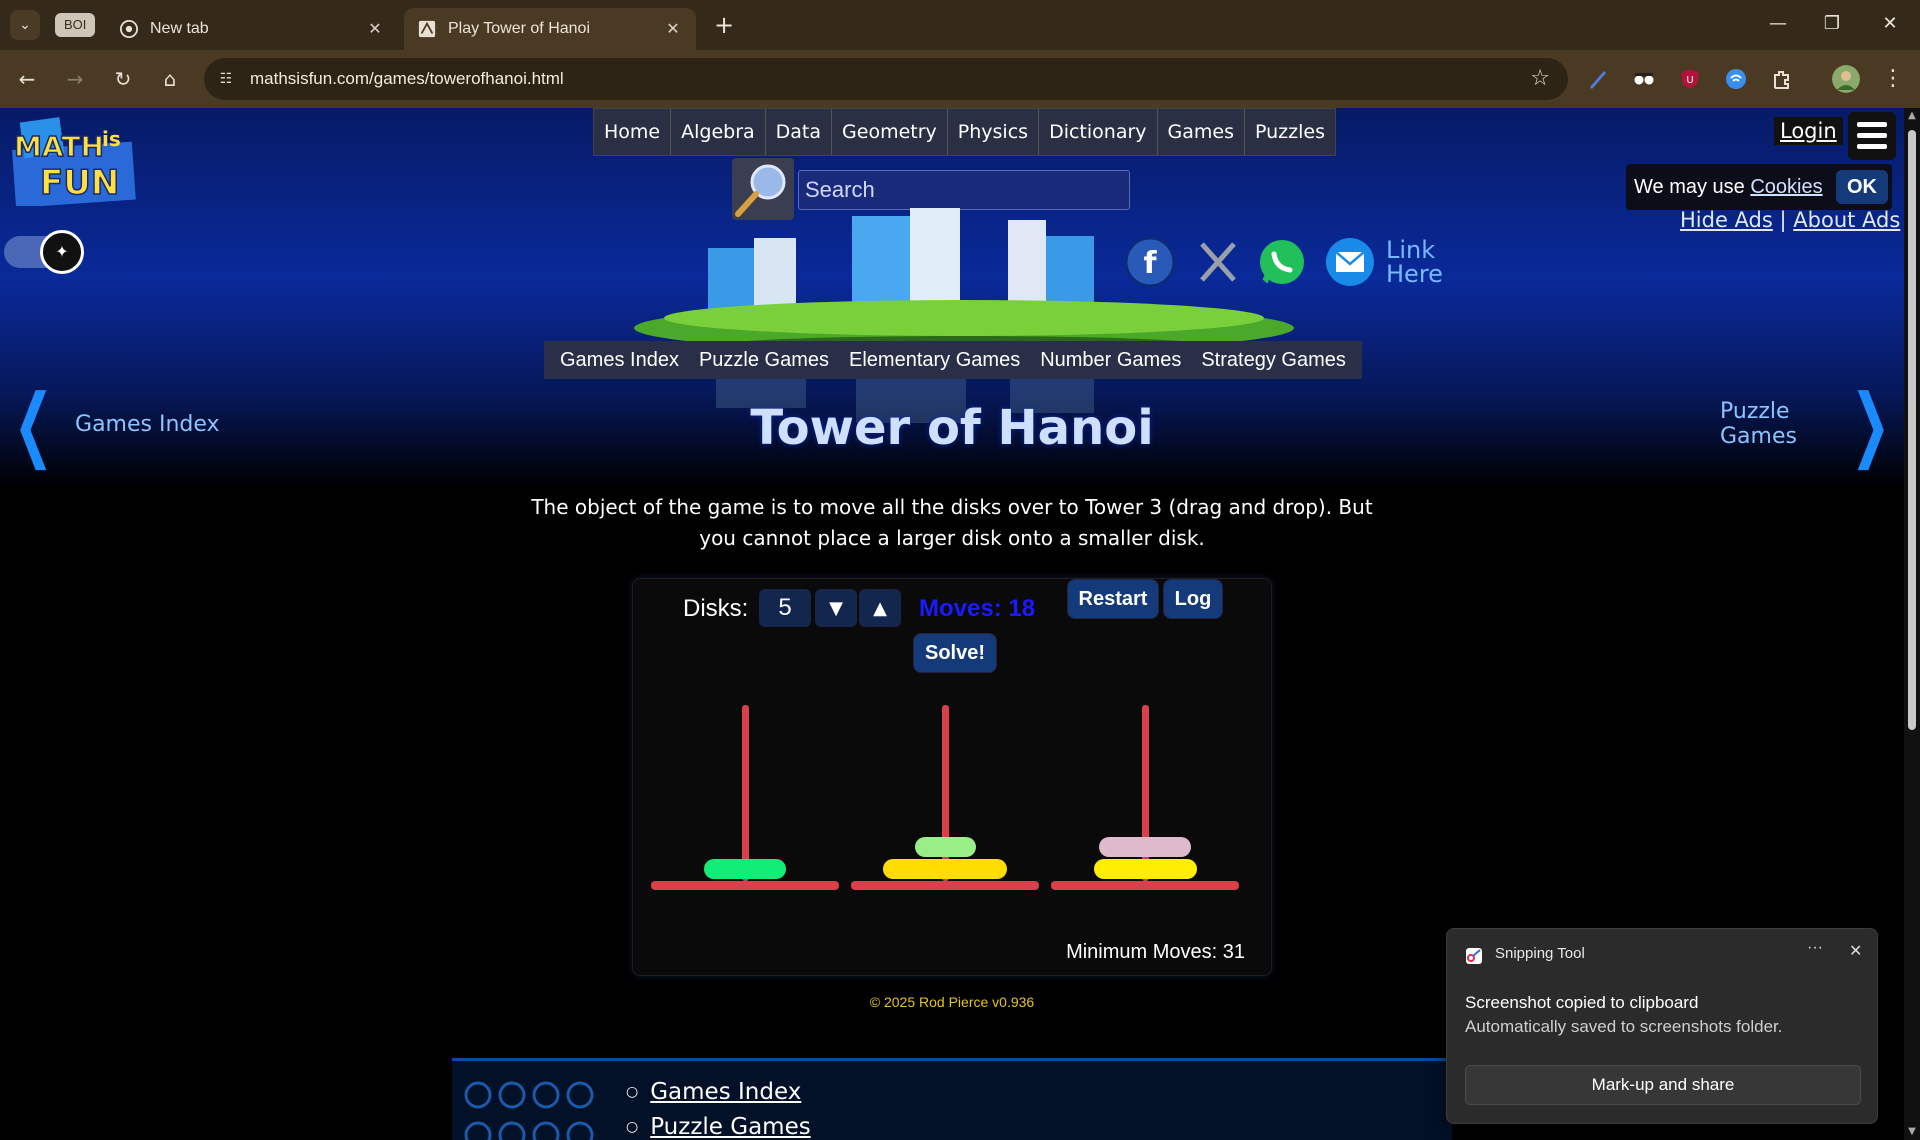 This screenshot has width=1920, height=1140. Describe the element at coordinates (890, 132) in the screenshot. I see `menu-item-geometry: Geometry` at that location.